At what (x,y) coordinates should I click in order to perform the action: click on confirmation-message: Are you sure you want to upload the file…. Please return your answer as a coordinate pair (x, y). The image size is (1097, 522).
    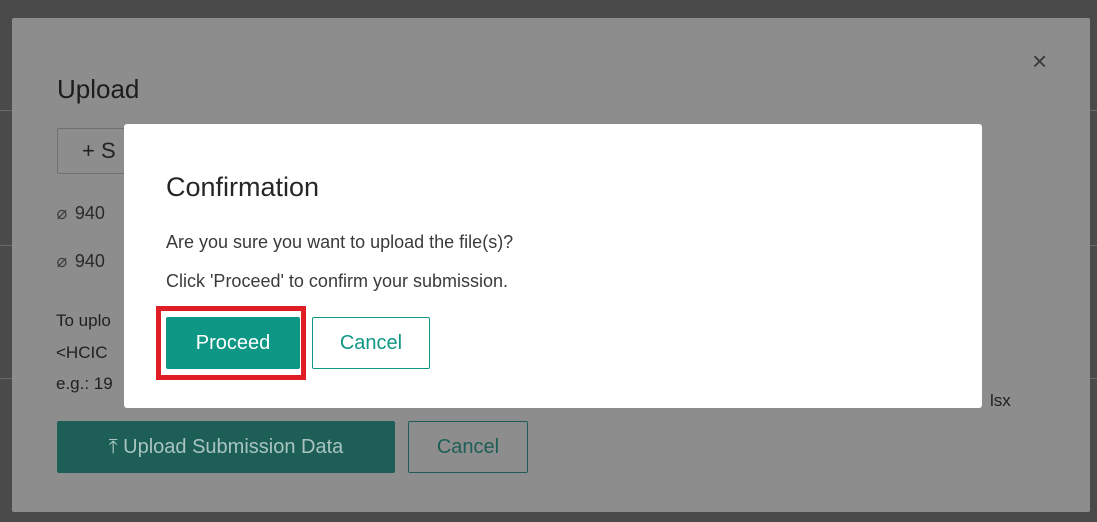
    Looking at the image, I should click on (340, 242).